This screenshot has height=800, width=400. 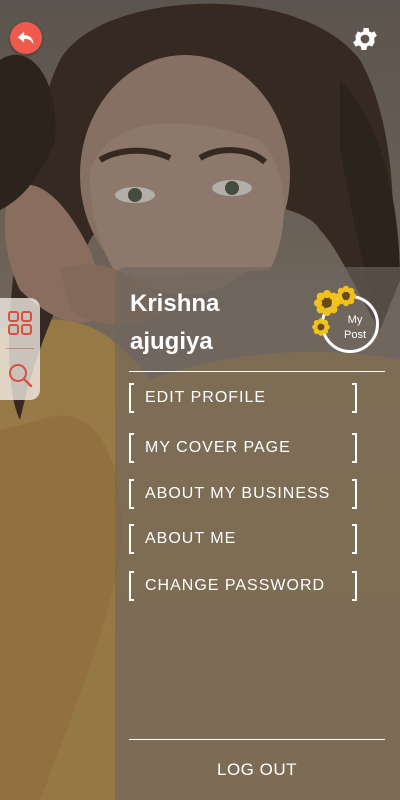 I want to click on back-button, so click(x=26, y=38).